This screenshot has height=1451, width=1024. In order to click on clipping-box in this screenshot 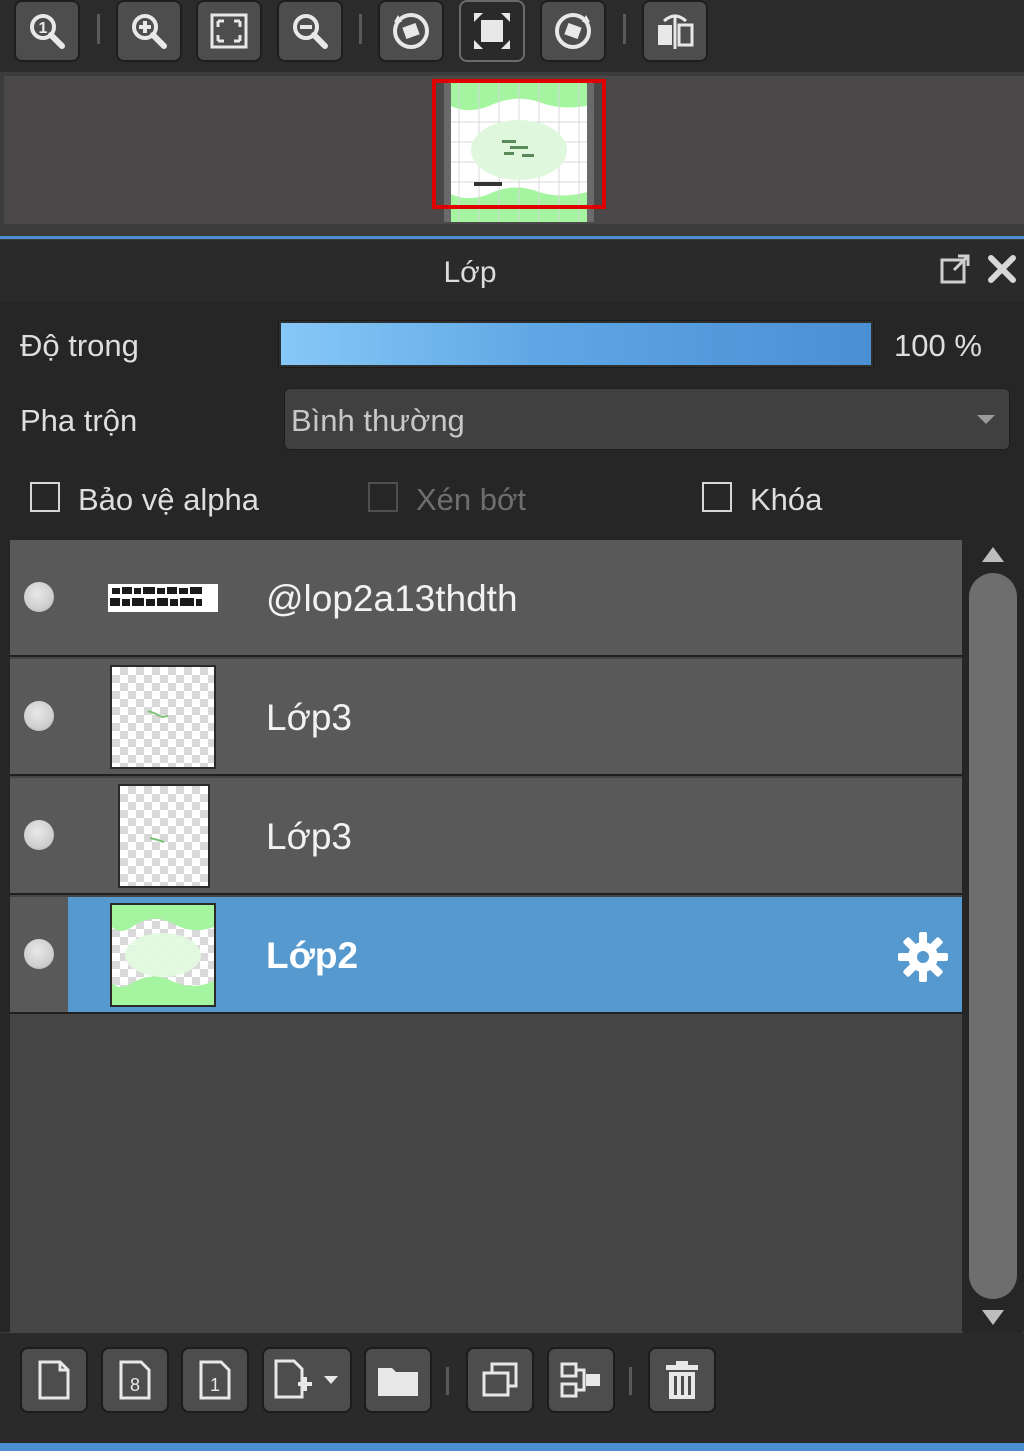, I will do `click(383, 497)`.